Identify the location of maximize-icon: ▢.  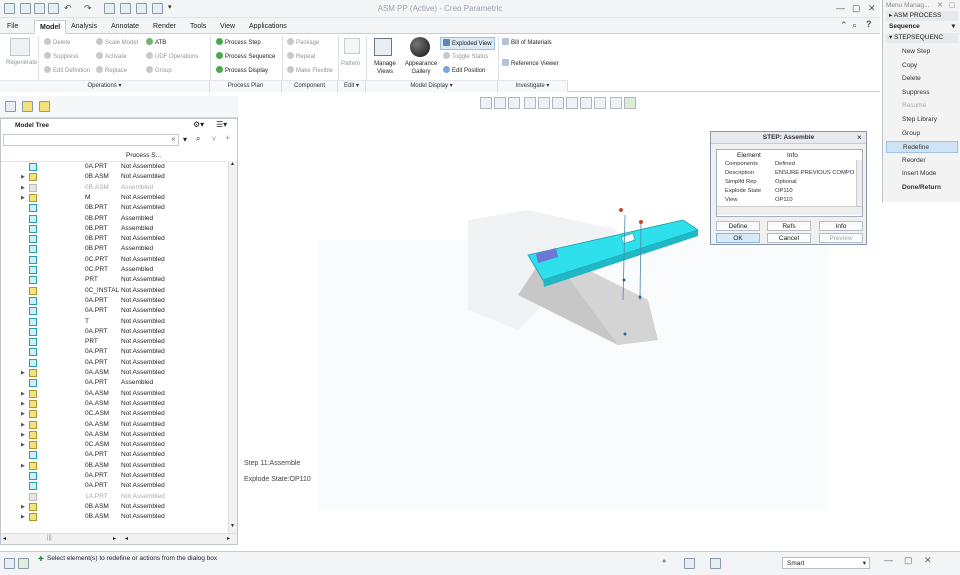
(856, 8).